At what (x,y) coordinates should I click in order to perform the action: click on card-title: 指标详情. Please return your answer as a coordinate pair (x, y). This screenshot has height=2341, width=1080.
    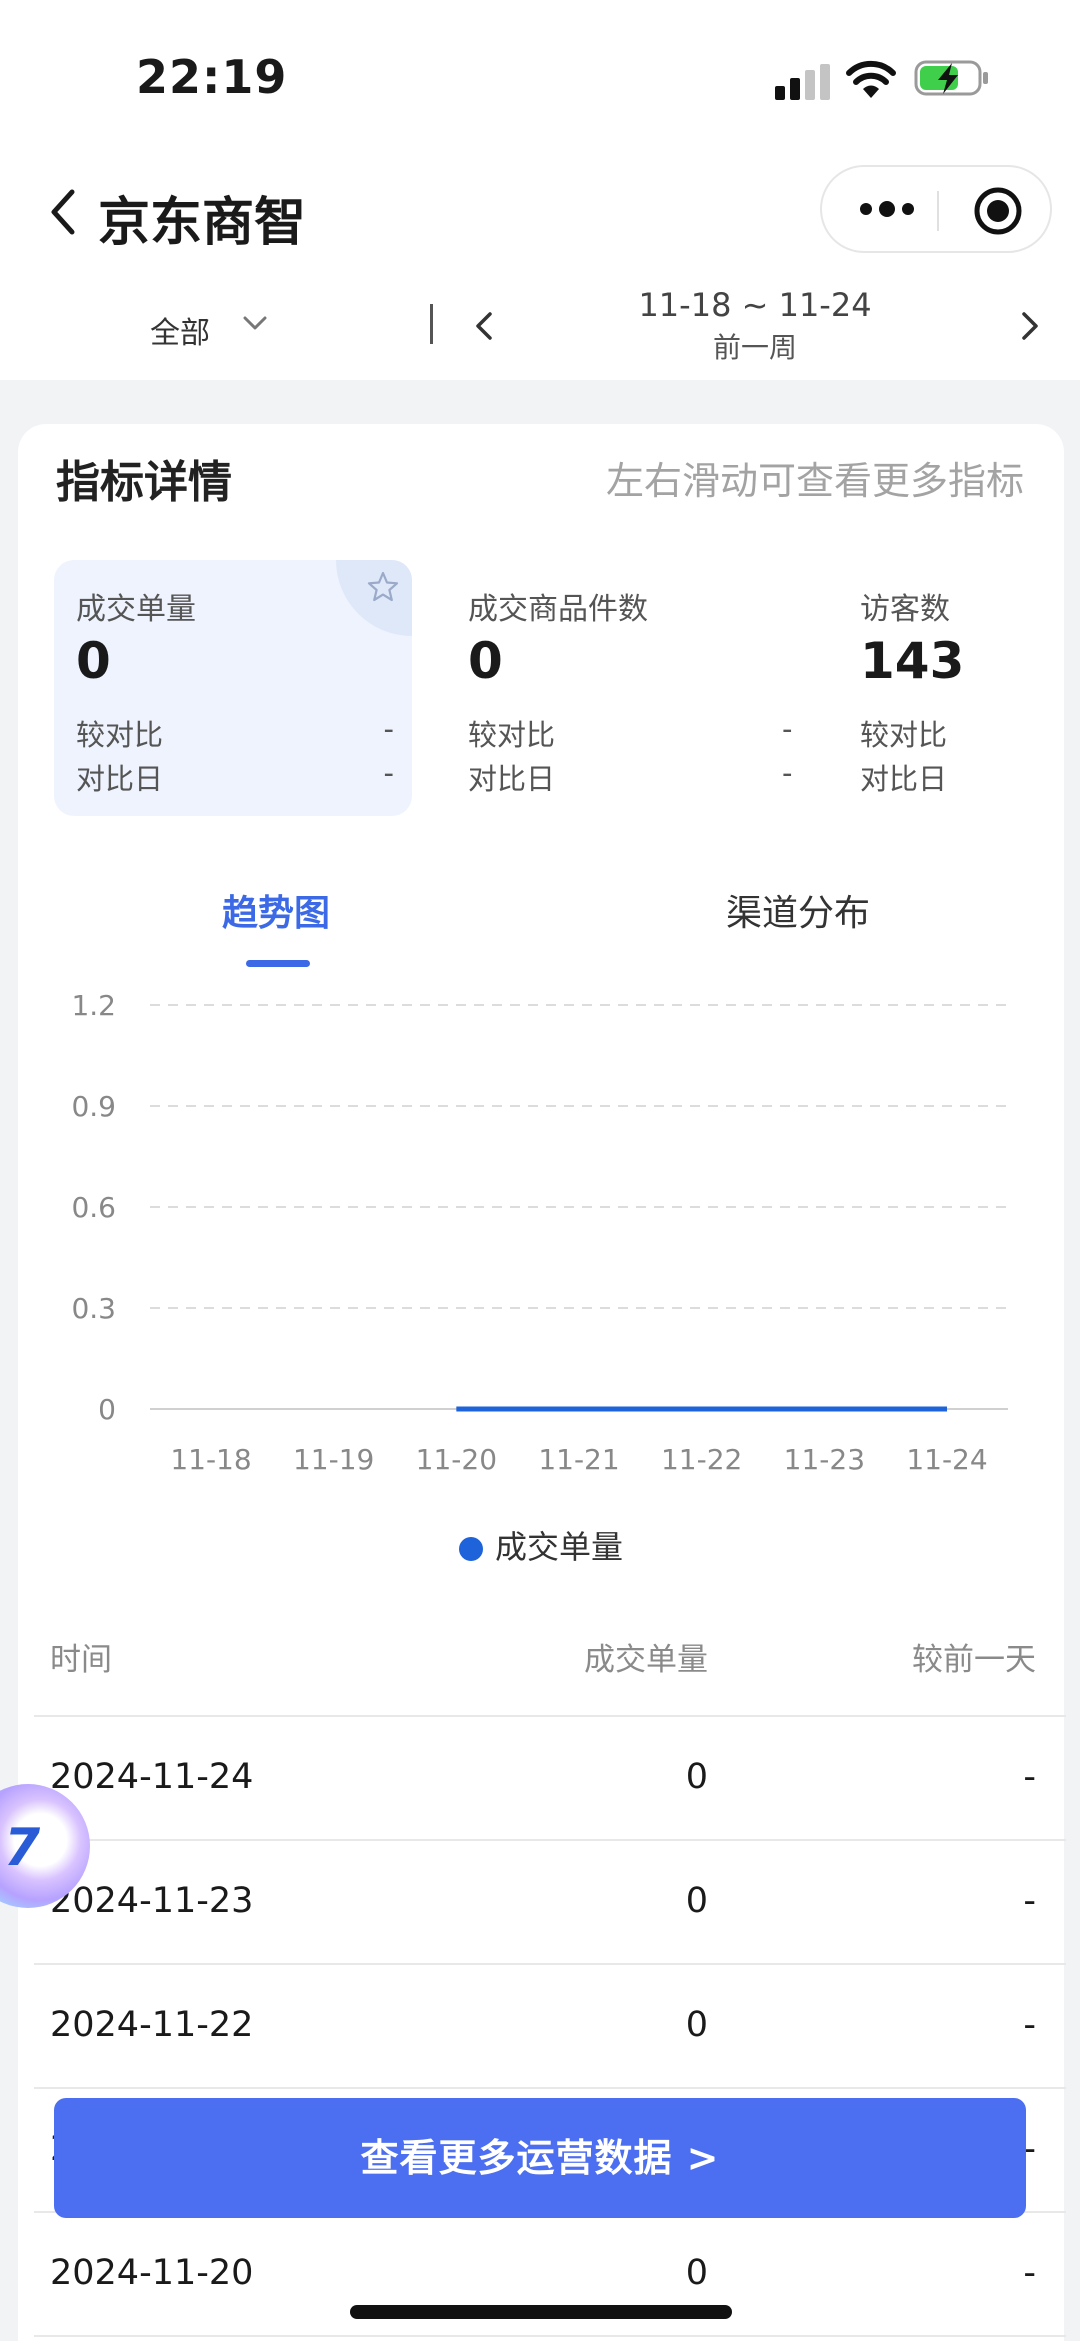
    Looking at the image, I should click on (144, 482).